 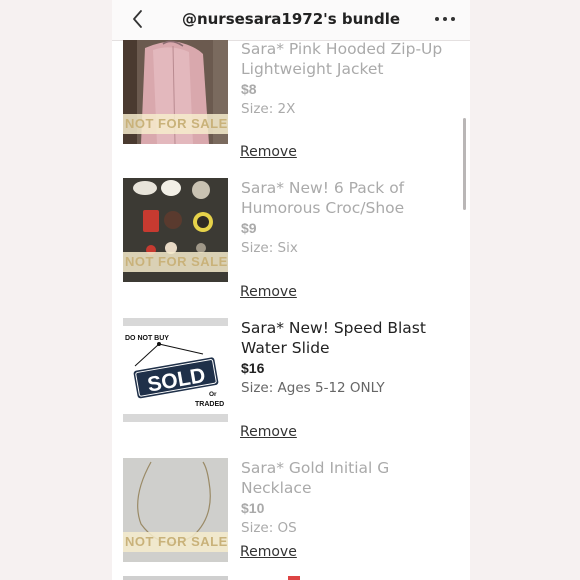 I want to click on item-price: $8, so click(x=249, y=89).